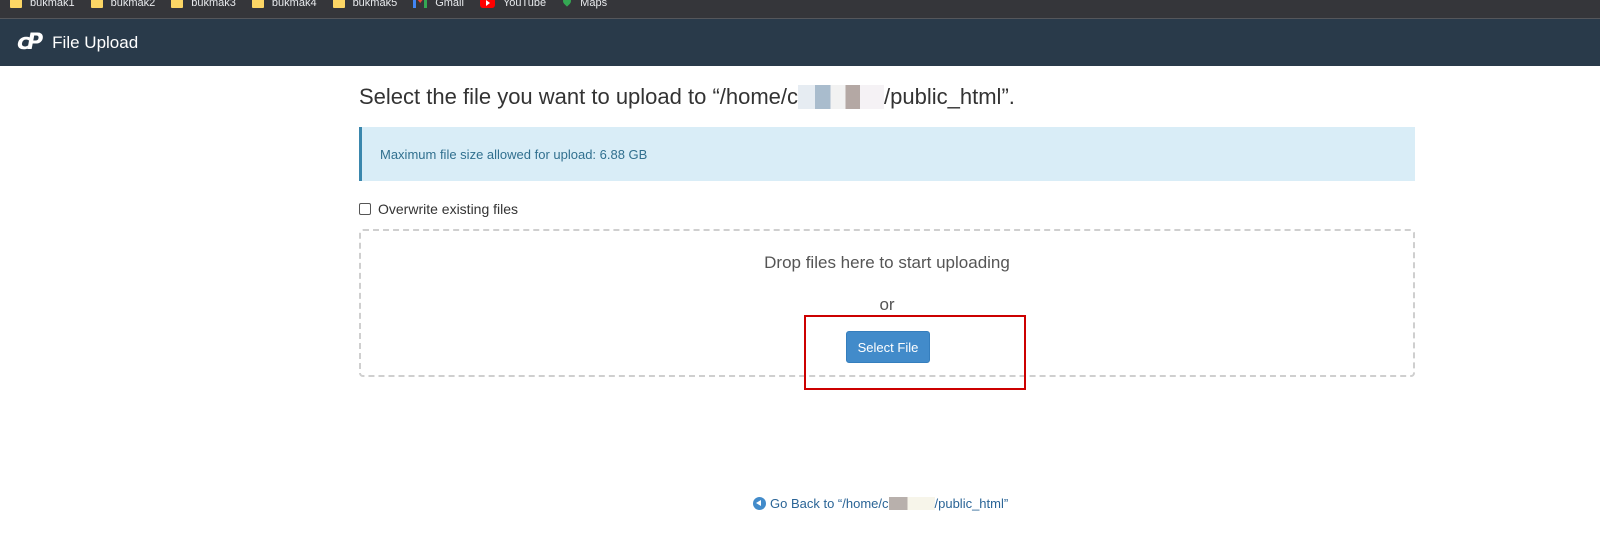  Describe the element at coordinates (213, 4) in the screenshot. I see `bookmark-label: bukmak3` at that location.